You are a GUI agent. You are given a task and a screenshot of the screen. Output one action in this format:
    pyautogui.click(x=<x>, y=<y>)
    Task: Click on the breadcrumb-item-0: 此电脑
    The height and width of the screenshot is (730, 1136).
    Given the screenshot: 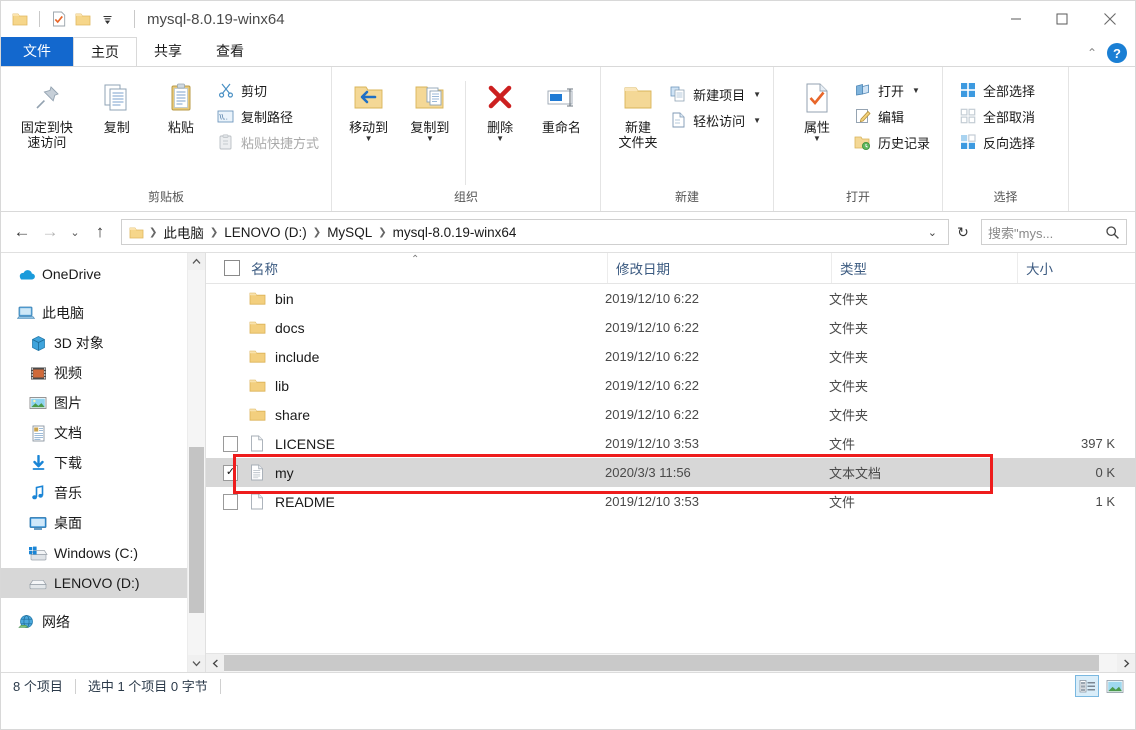 What is the action you would take?
    pyautogui.click(x=183, y=232)
    